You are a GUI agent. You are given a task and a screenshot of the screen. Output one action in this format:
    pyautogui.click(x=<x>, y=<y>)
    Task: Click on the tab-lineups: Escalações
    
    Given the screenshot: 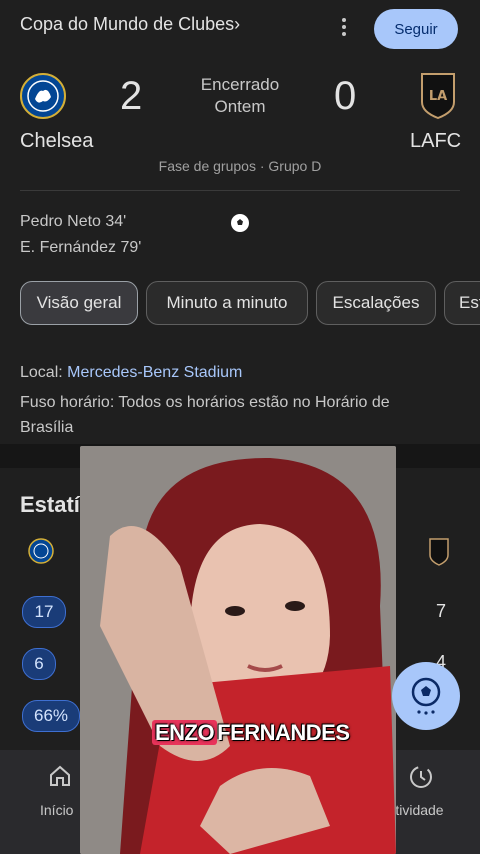 What is the action you would take?
    pyautogui.click(x=376, y=303)
    